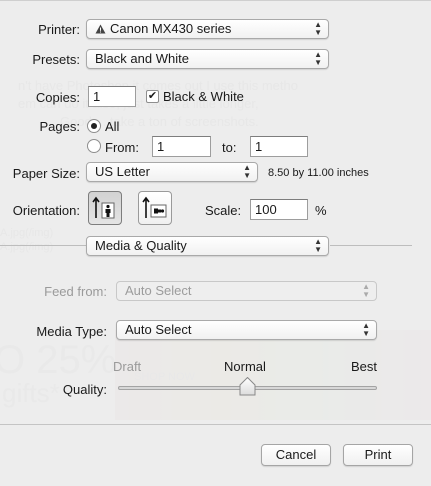  Describe the element at coordinates (321, 210) in the screenshot. I see `scale-unit: %` at that location.